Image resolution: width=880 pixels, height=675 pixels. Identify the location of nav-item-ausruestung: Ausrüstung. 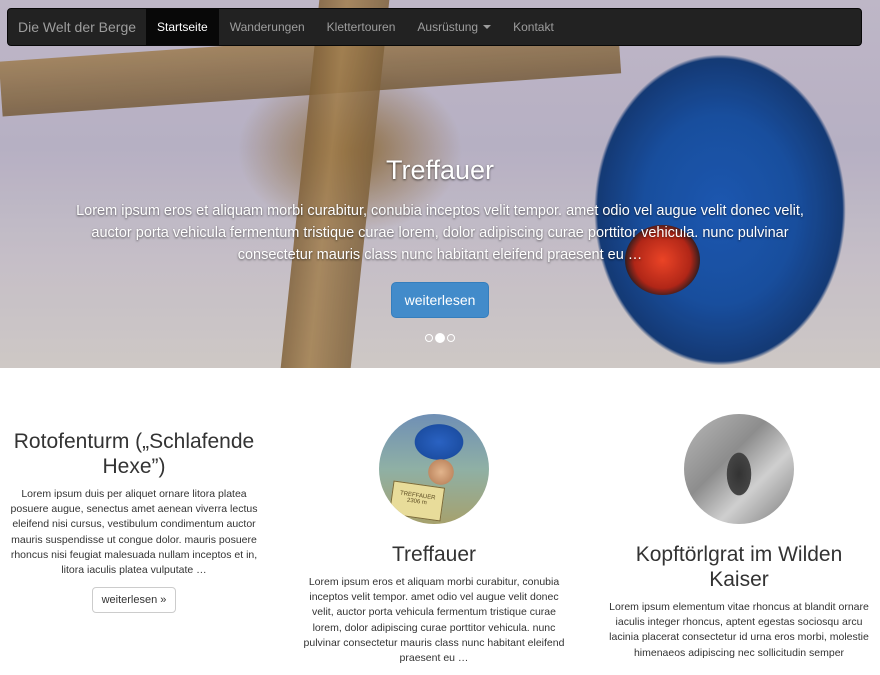
(454, 27).